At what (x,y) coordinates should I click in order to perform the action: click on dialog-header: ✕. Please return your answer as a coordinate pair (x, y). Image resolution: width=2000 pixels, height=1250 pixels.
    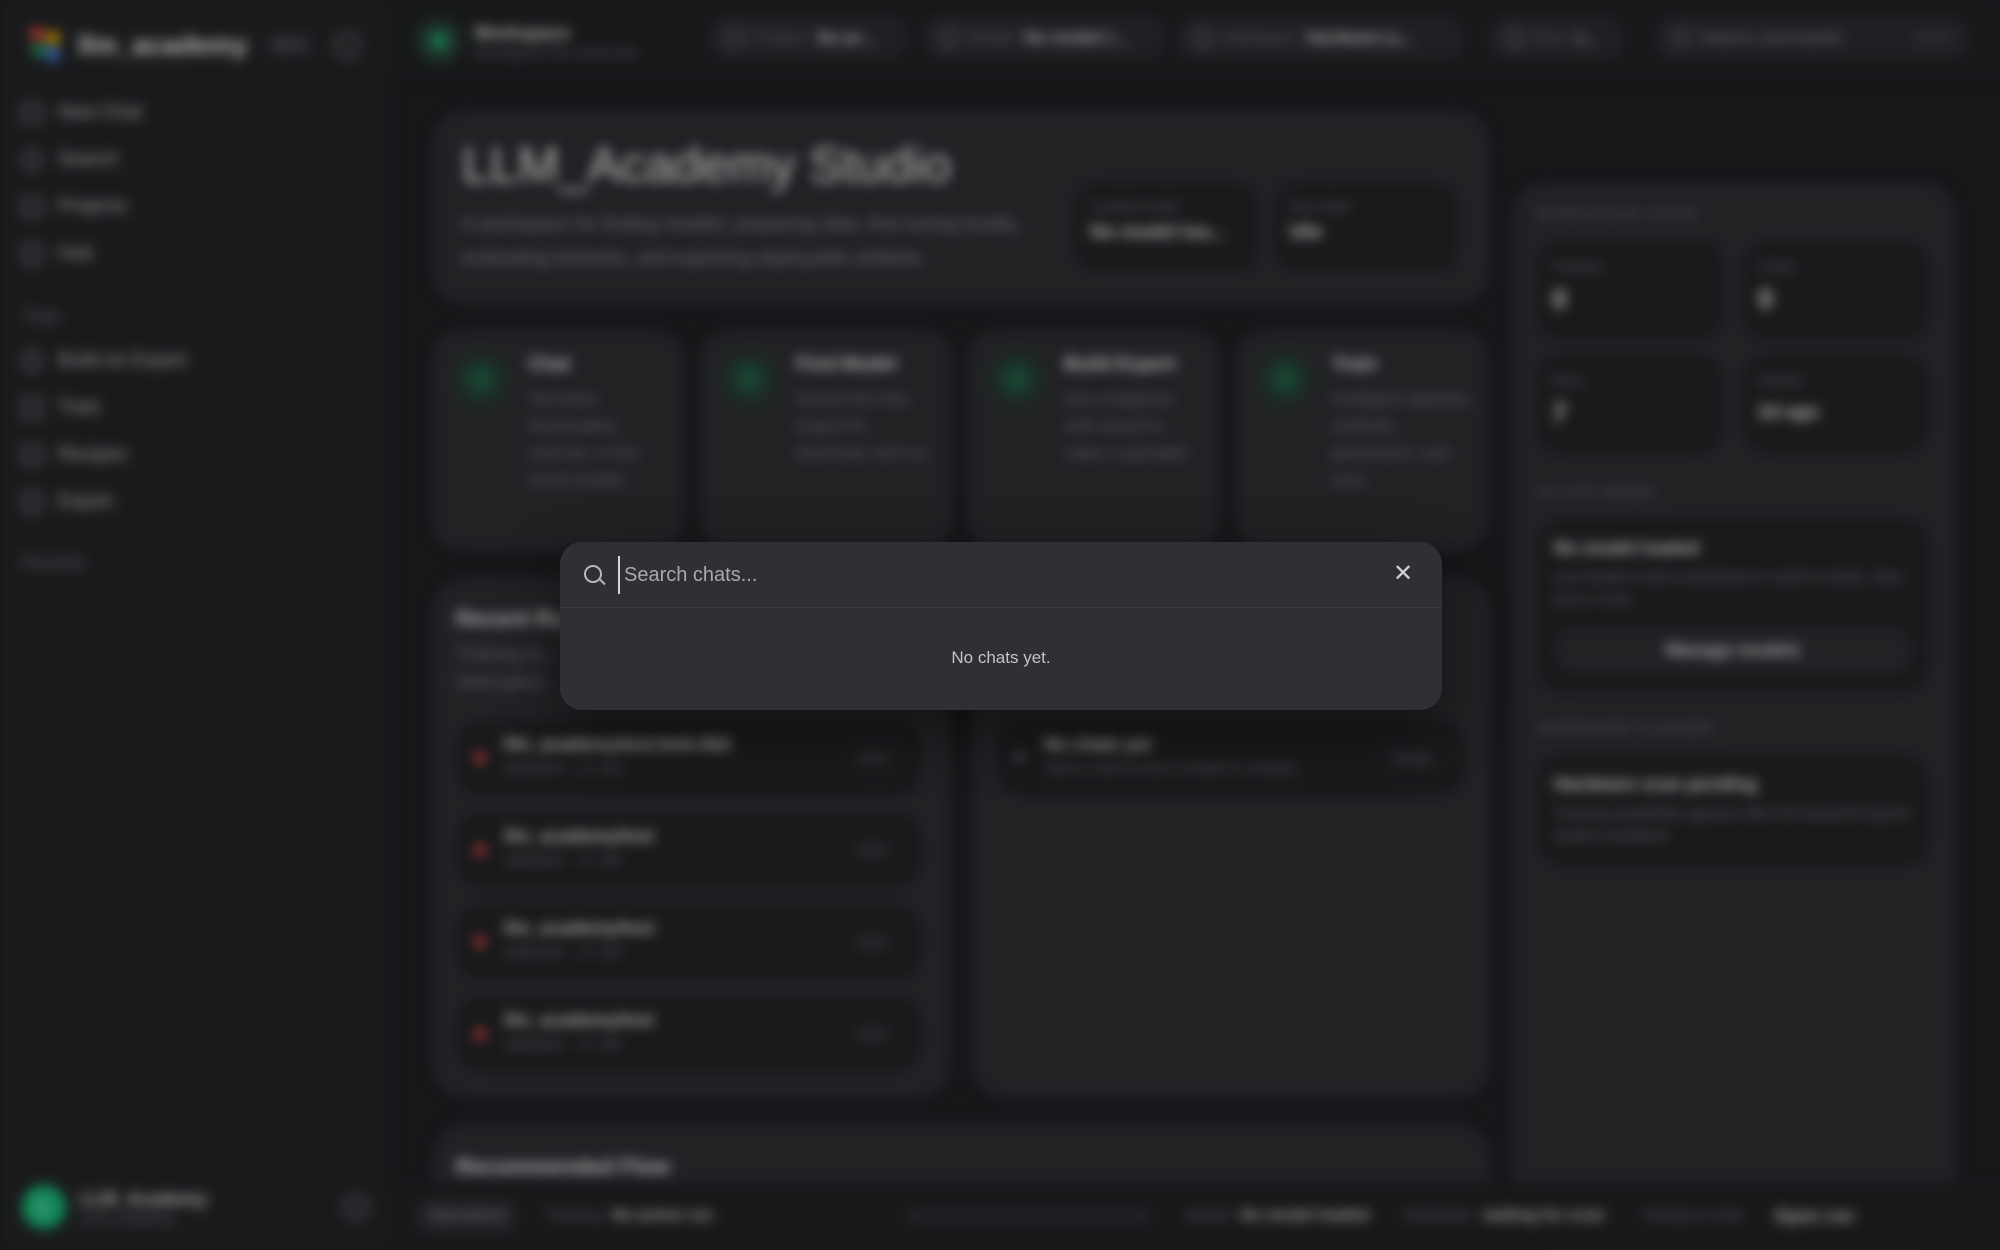
    Looking at the image, I should click on (1001, 575).